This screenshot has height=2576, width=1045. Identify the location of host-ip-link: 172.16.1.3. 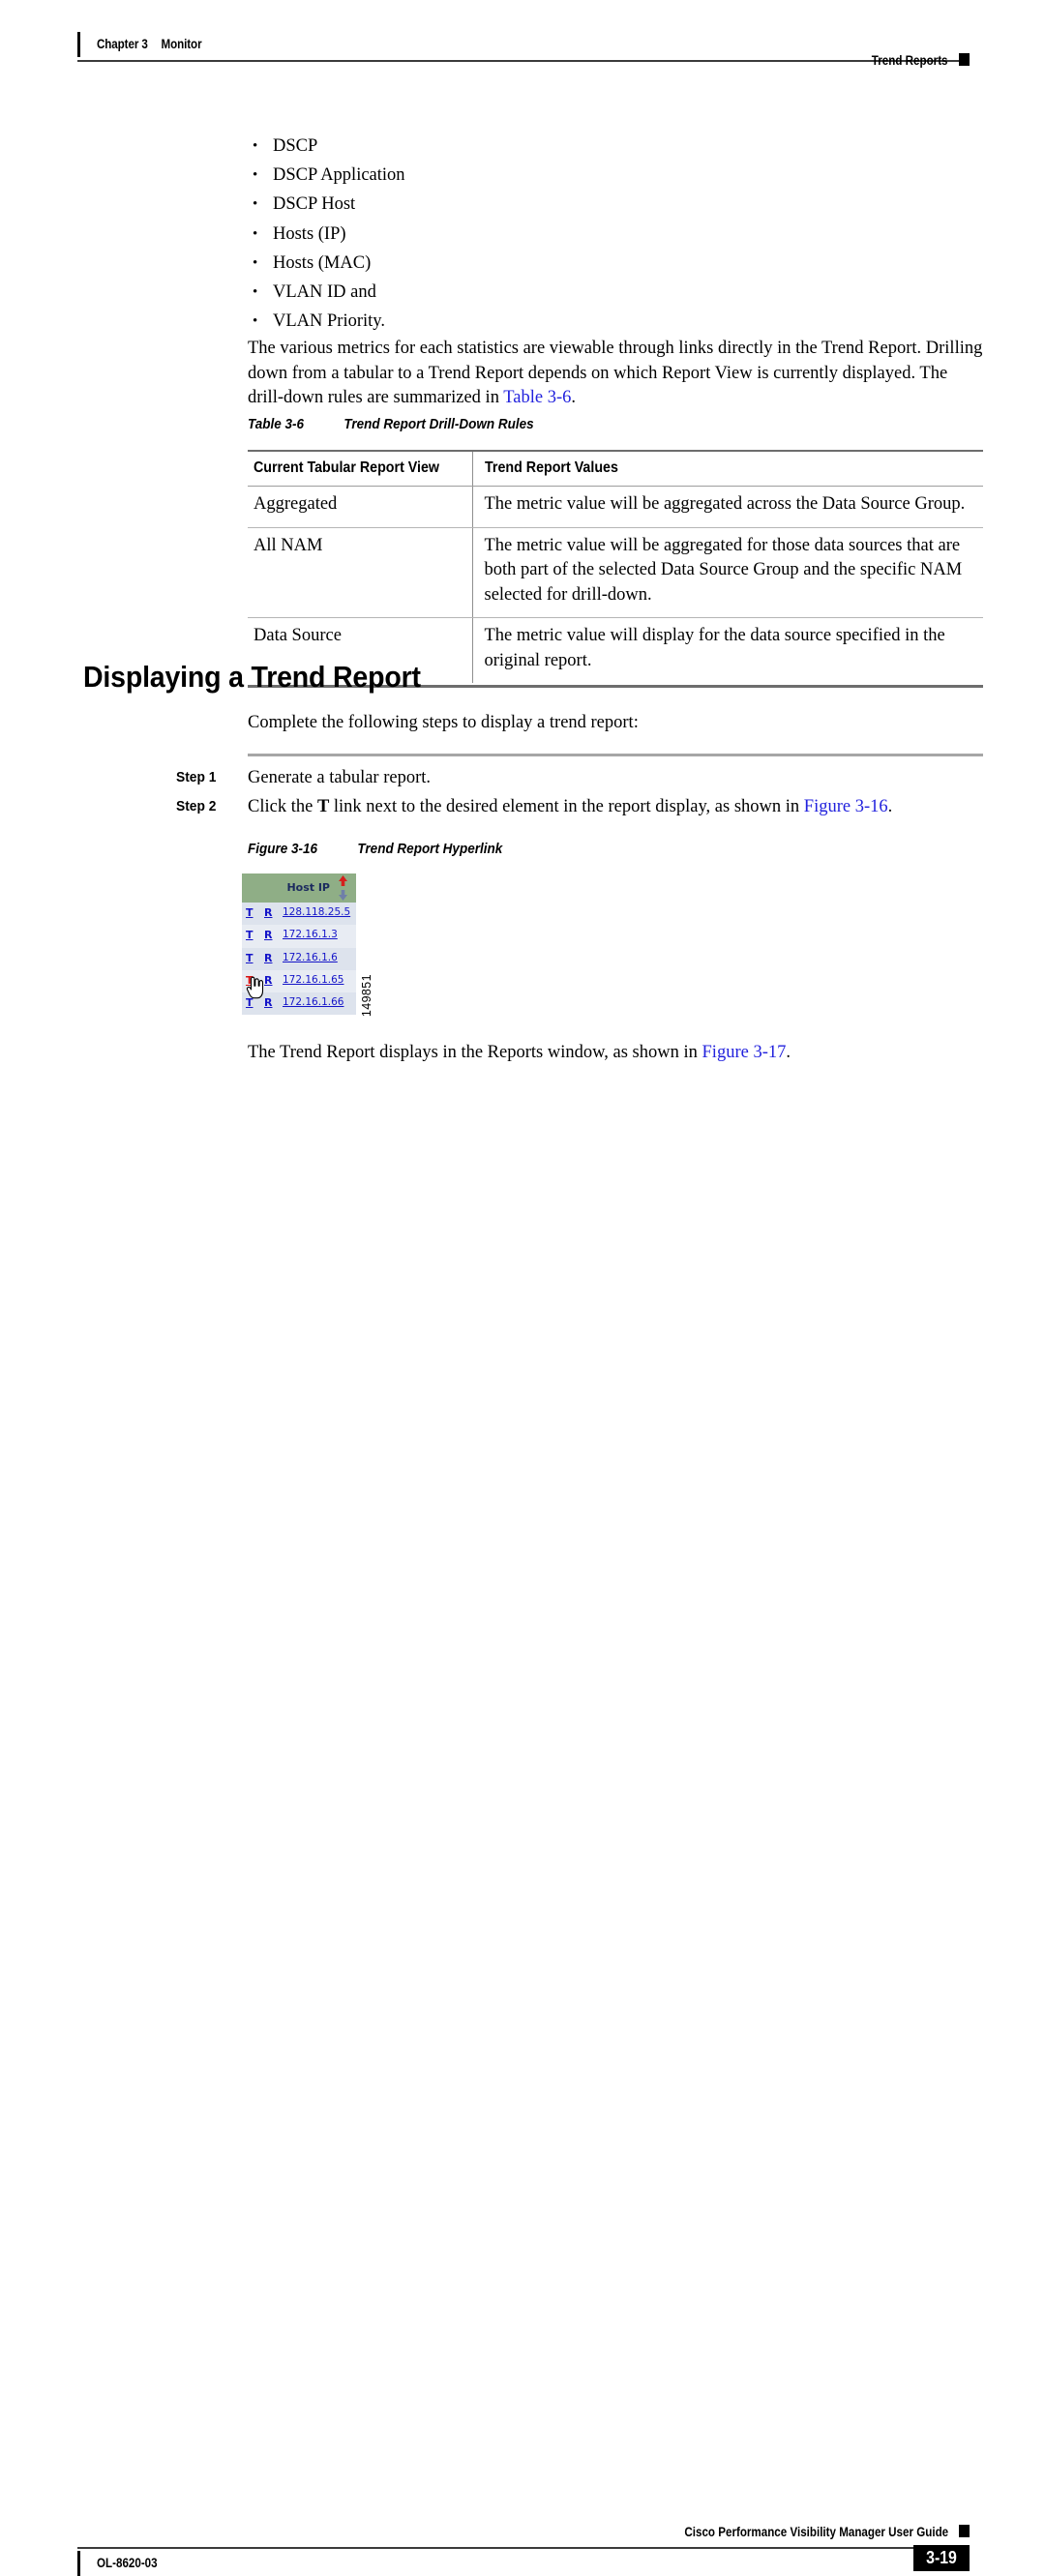
(310, 935).